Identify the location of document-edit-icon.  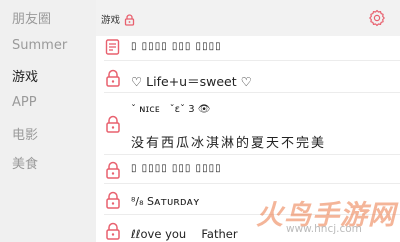
(113, 47).